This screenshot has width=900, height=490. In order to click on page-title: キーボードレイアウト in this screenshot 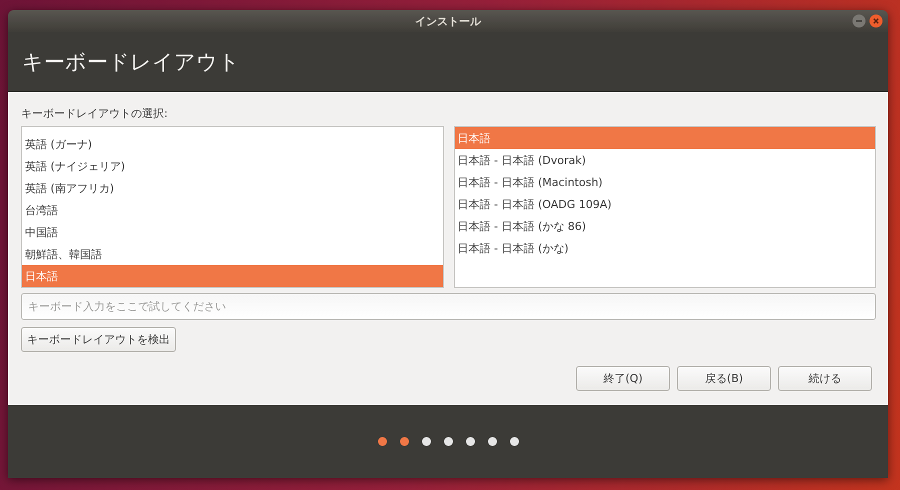, I will do `click(131, 62)`.